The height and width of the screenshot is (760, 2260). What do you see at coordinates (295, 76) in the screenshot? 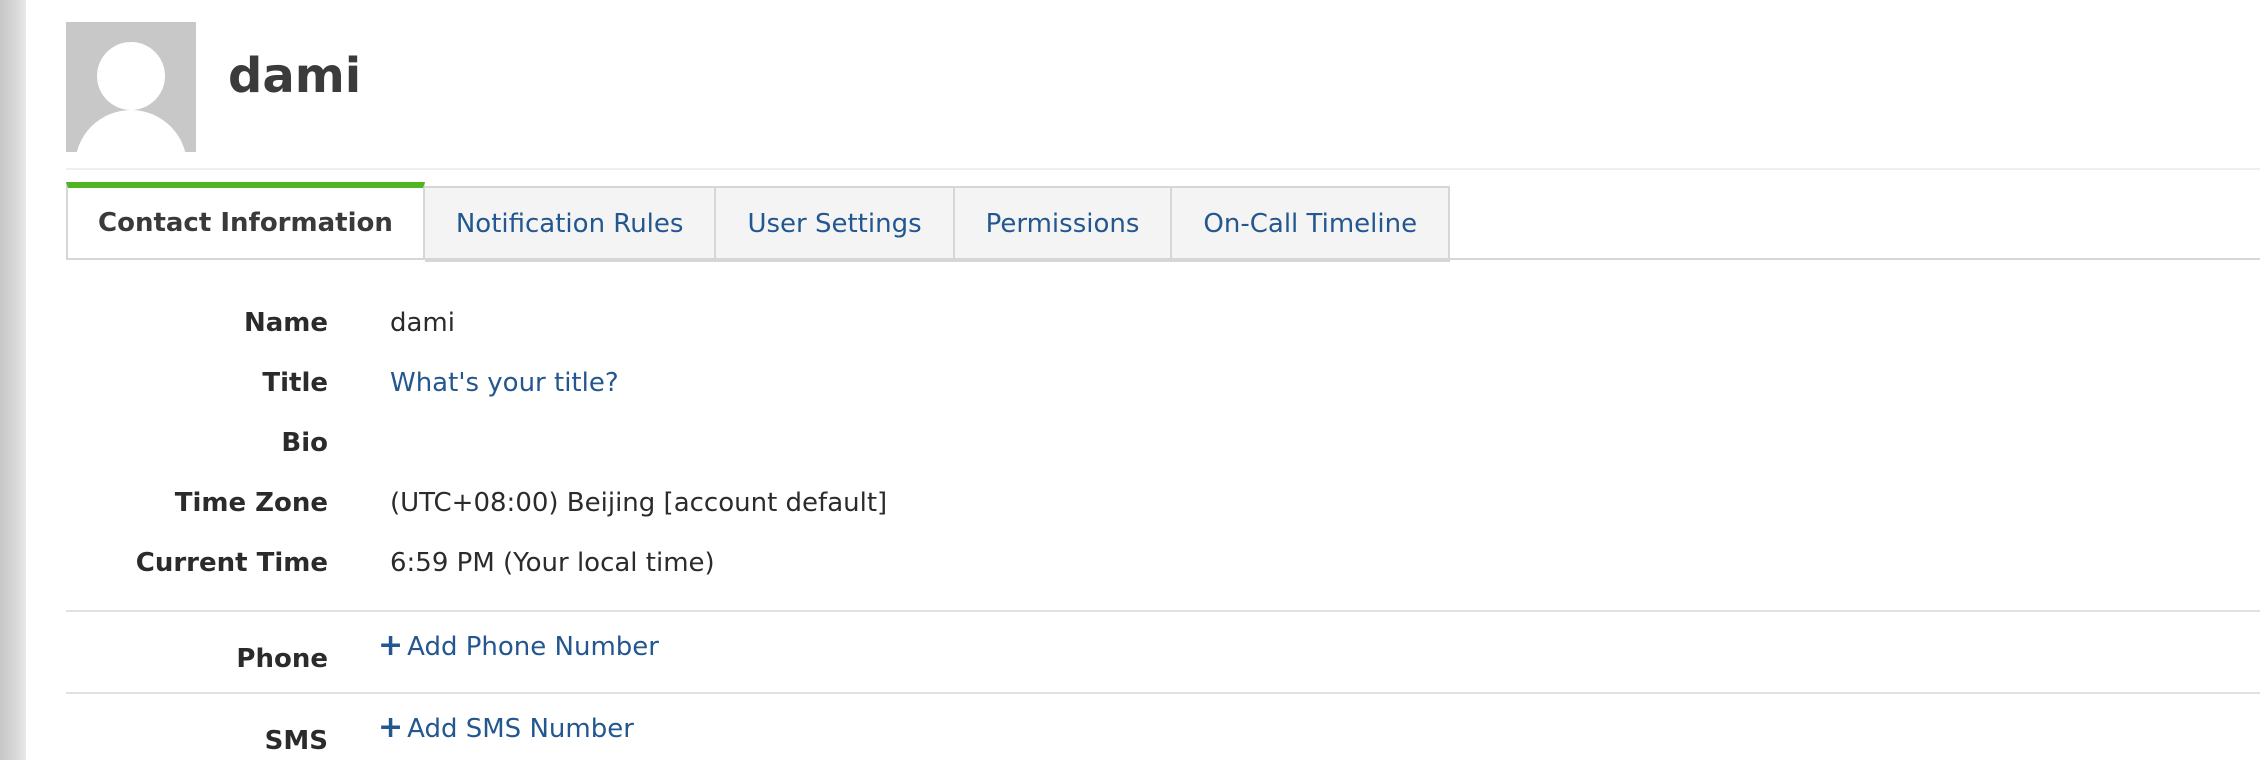
I see `user-name-heading: dami` at bounding box center [295, 76].